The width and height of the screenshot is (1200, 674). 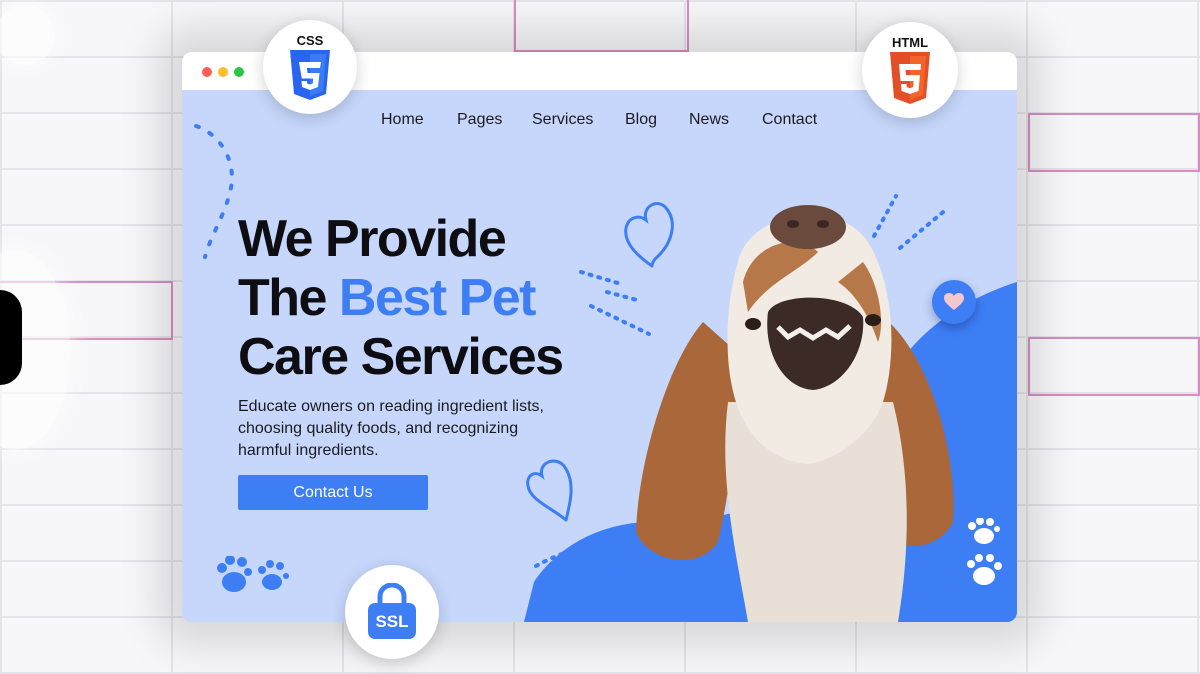 I want to click on background-dark-shape, so click(x=11, y=337).